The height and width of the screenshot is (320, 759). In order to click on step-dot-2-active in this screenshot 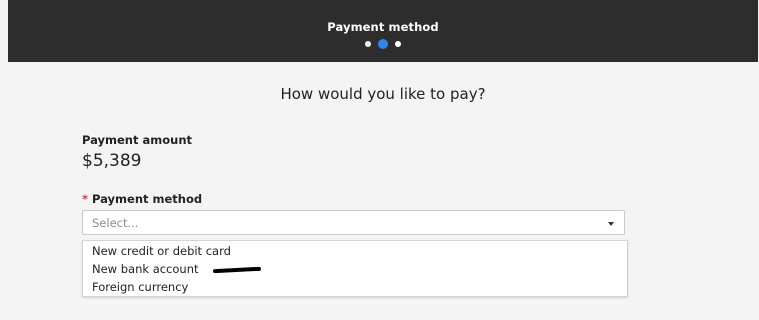, I will do `click(383, 44)`.